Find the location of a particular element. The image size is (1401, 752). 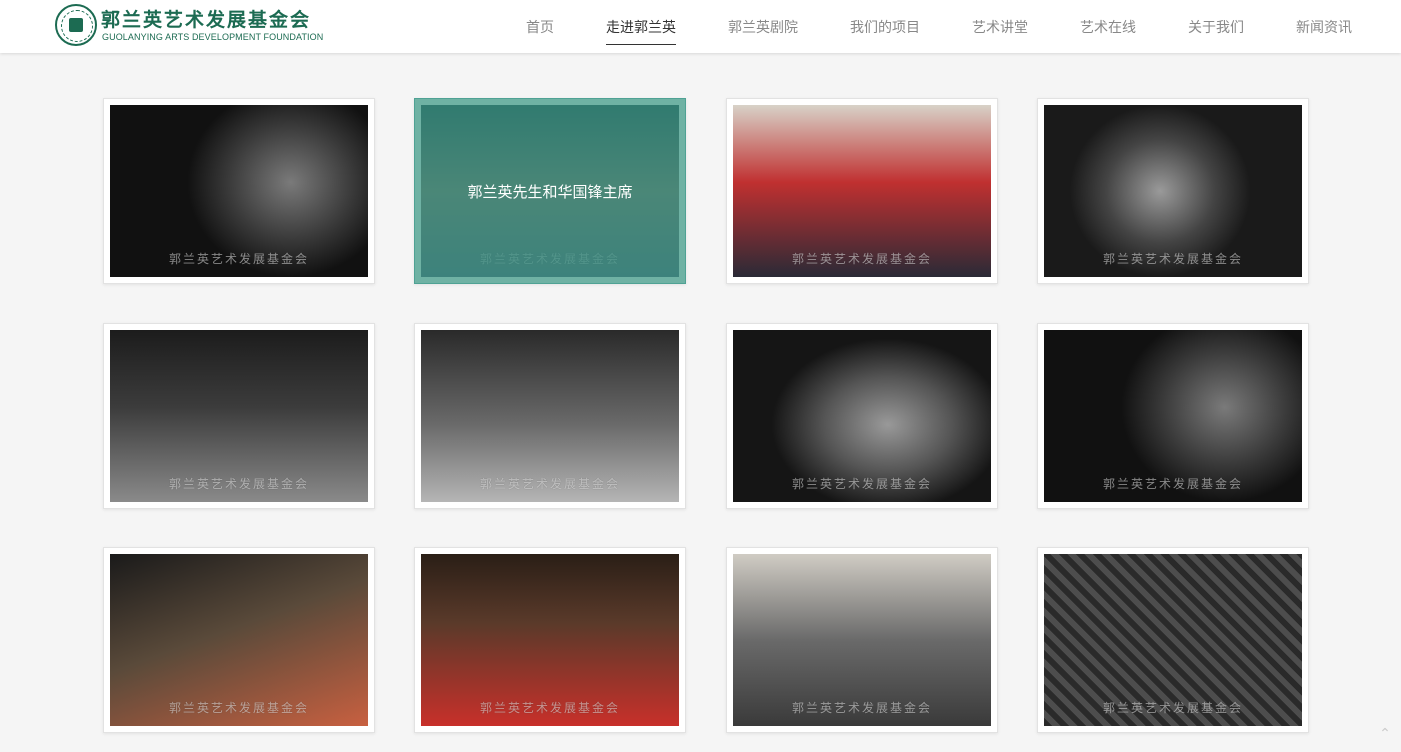

nav-item-home: 首页 is located at coordinates (540, 27).